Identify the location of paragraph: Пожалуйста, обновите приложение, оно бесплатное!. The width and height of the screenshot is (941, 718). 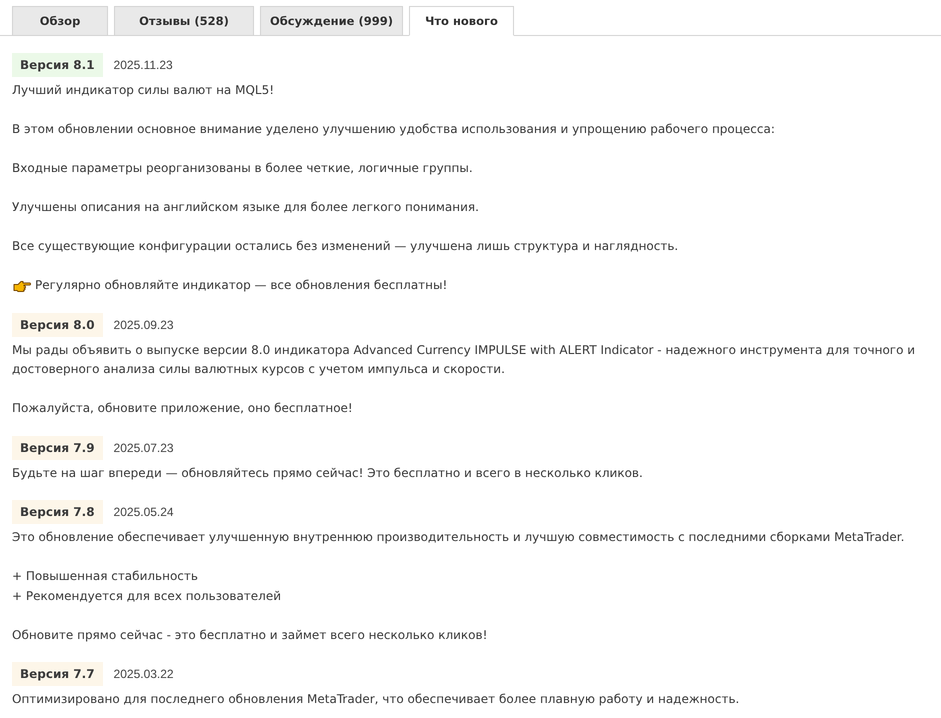
(183, 408).